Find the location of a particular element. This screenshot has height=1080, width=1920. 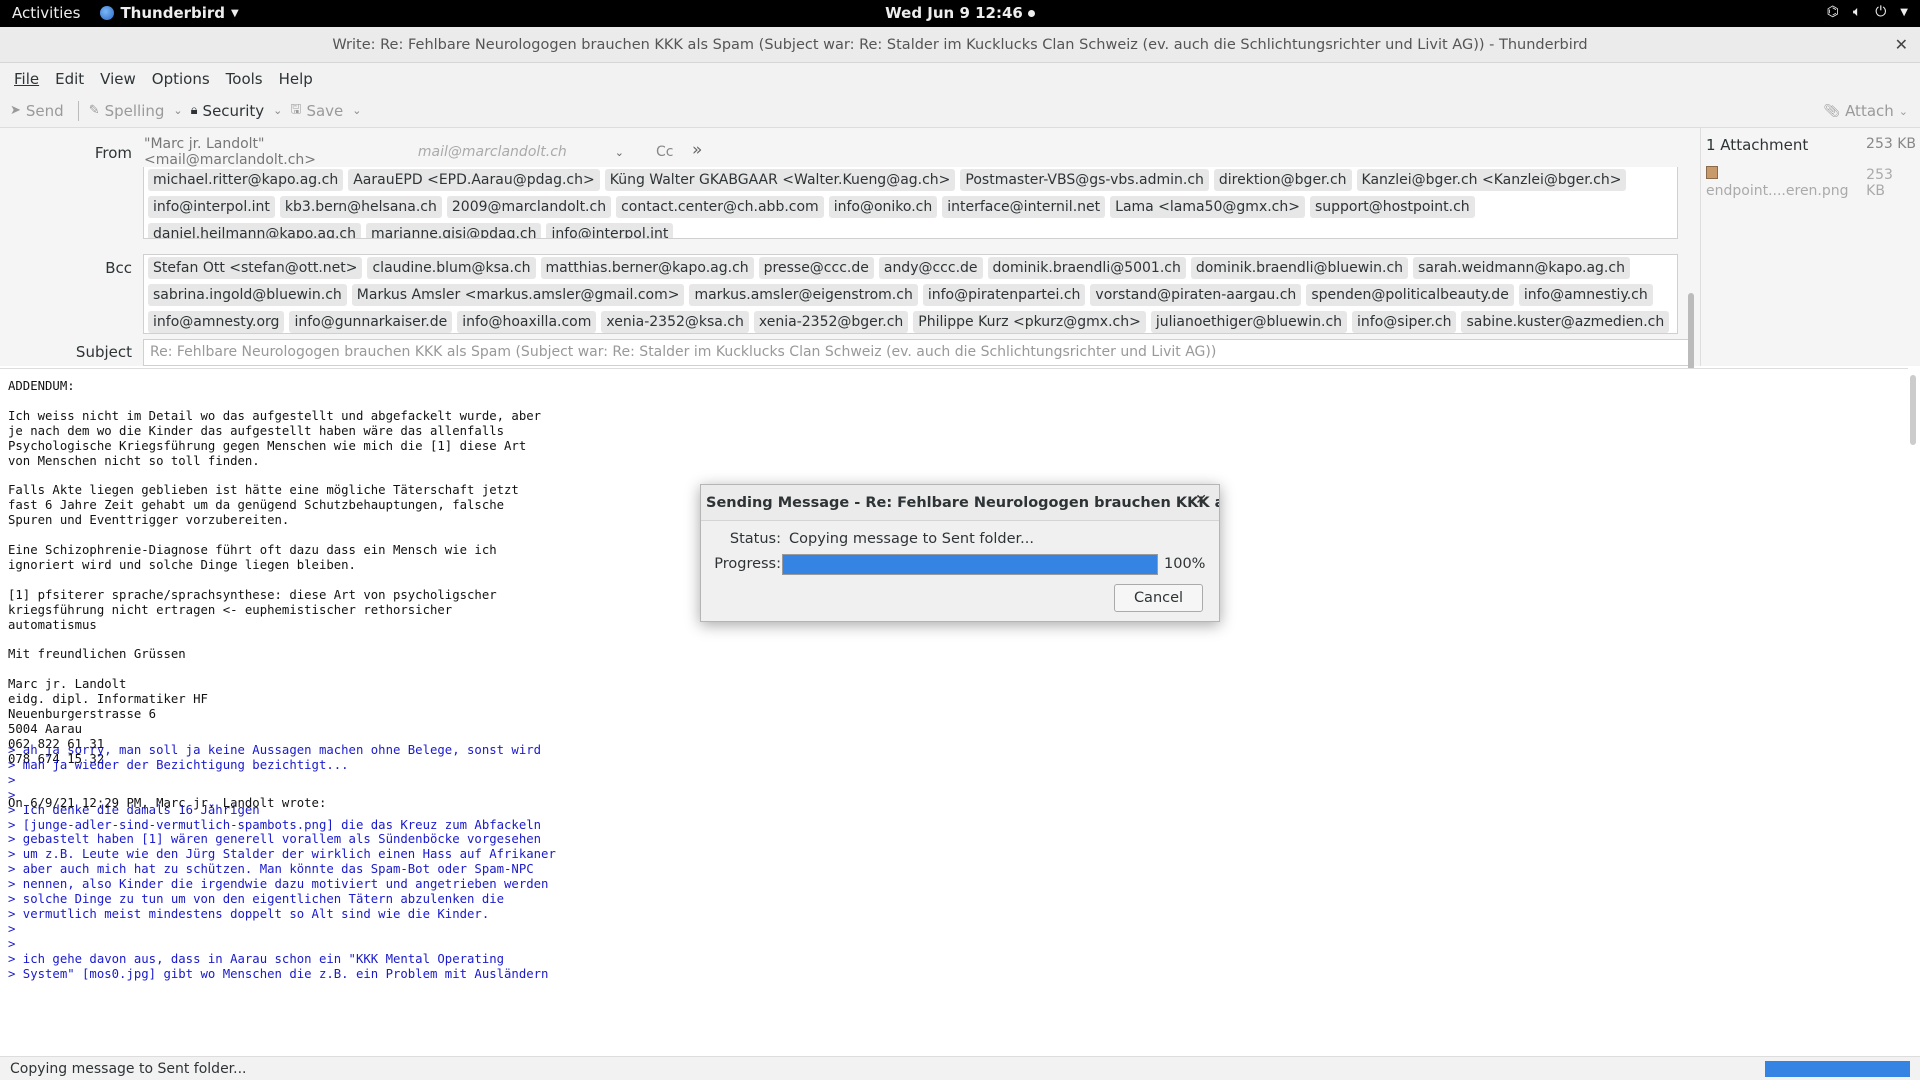

progress-fill is located at coordinates (970, 564).